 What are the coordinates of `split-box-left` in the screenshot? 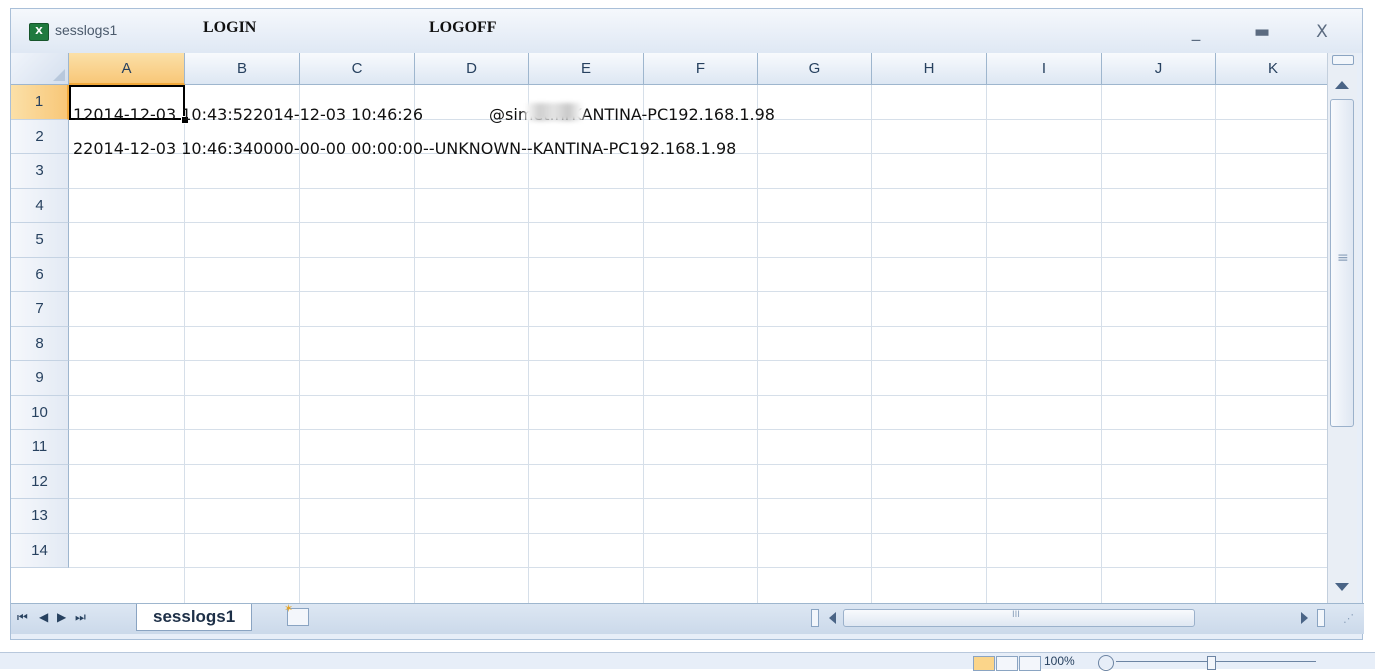 It's located at (815, 618).